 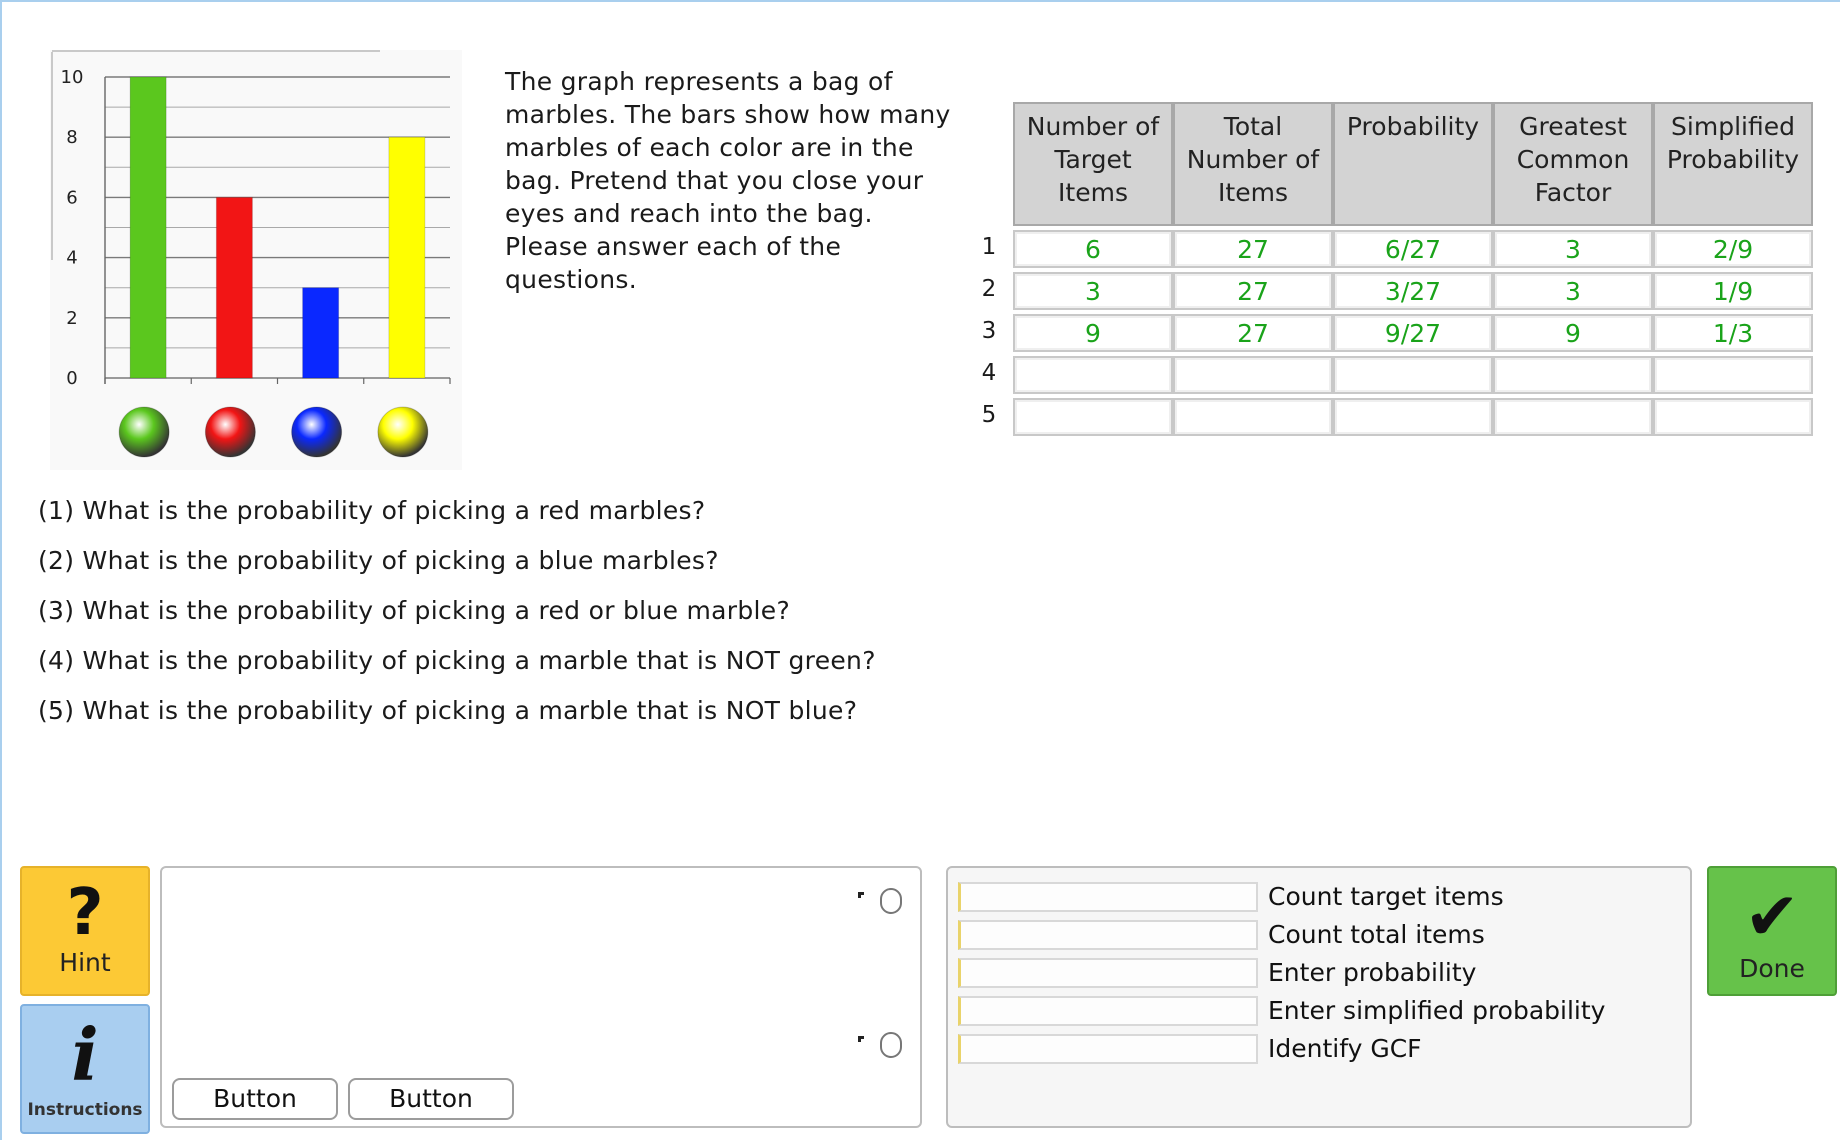 I want to click on column-header-simplified-probability: Simplified Probability, so click(x=1733, y=164).